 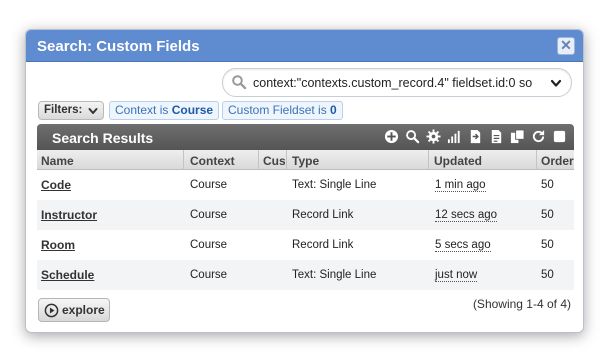 What do you see at coordinates (463, 245) in the screenshot?
I see `row-updated: 5 secs ago` at bounding box center [463, 245].